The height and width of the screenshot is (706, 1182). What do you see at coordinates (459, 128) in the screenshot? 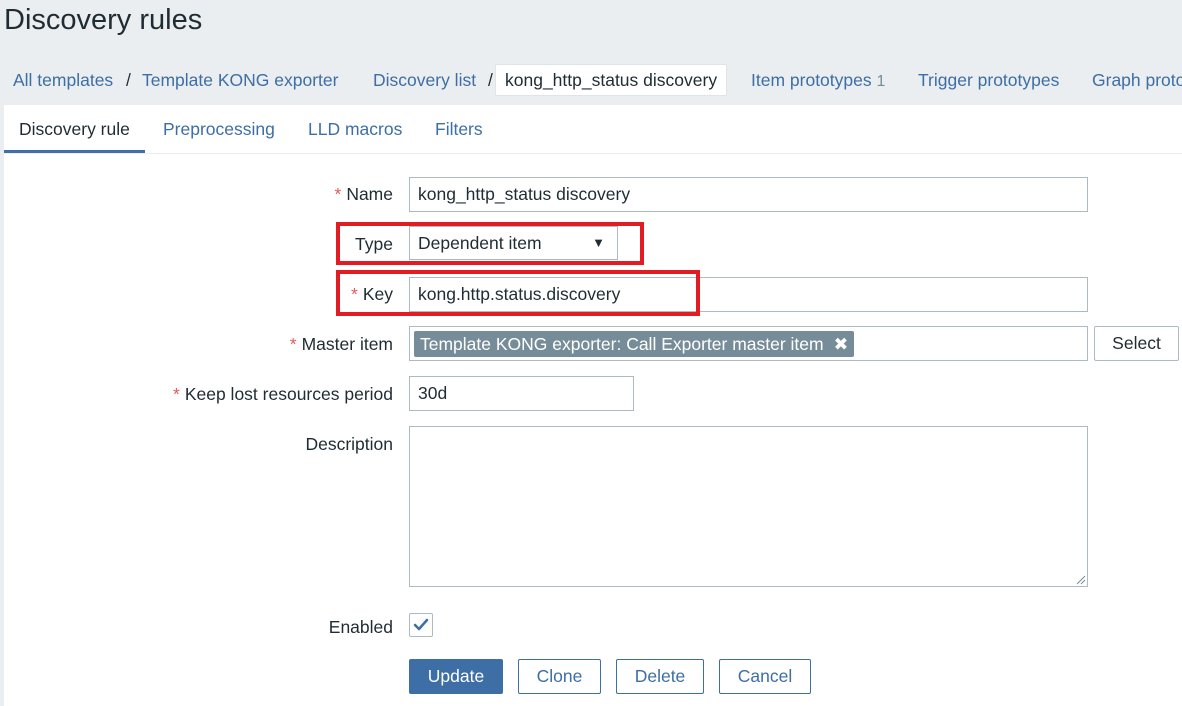
I see `tab-filters: Filters` at bounding box center [459, 128].